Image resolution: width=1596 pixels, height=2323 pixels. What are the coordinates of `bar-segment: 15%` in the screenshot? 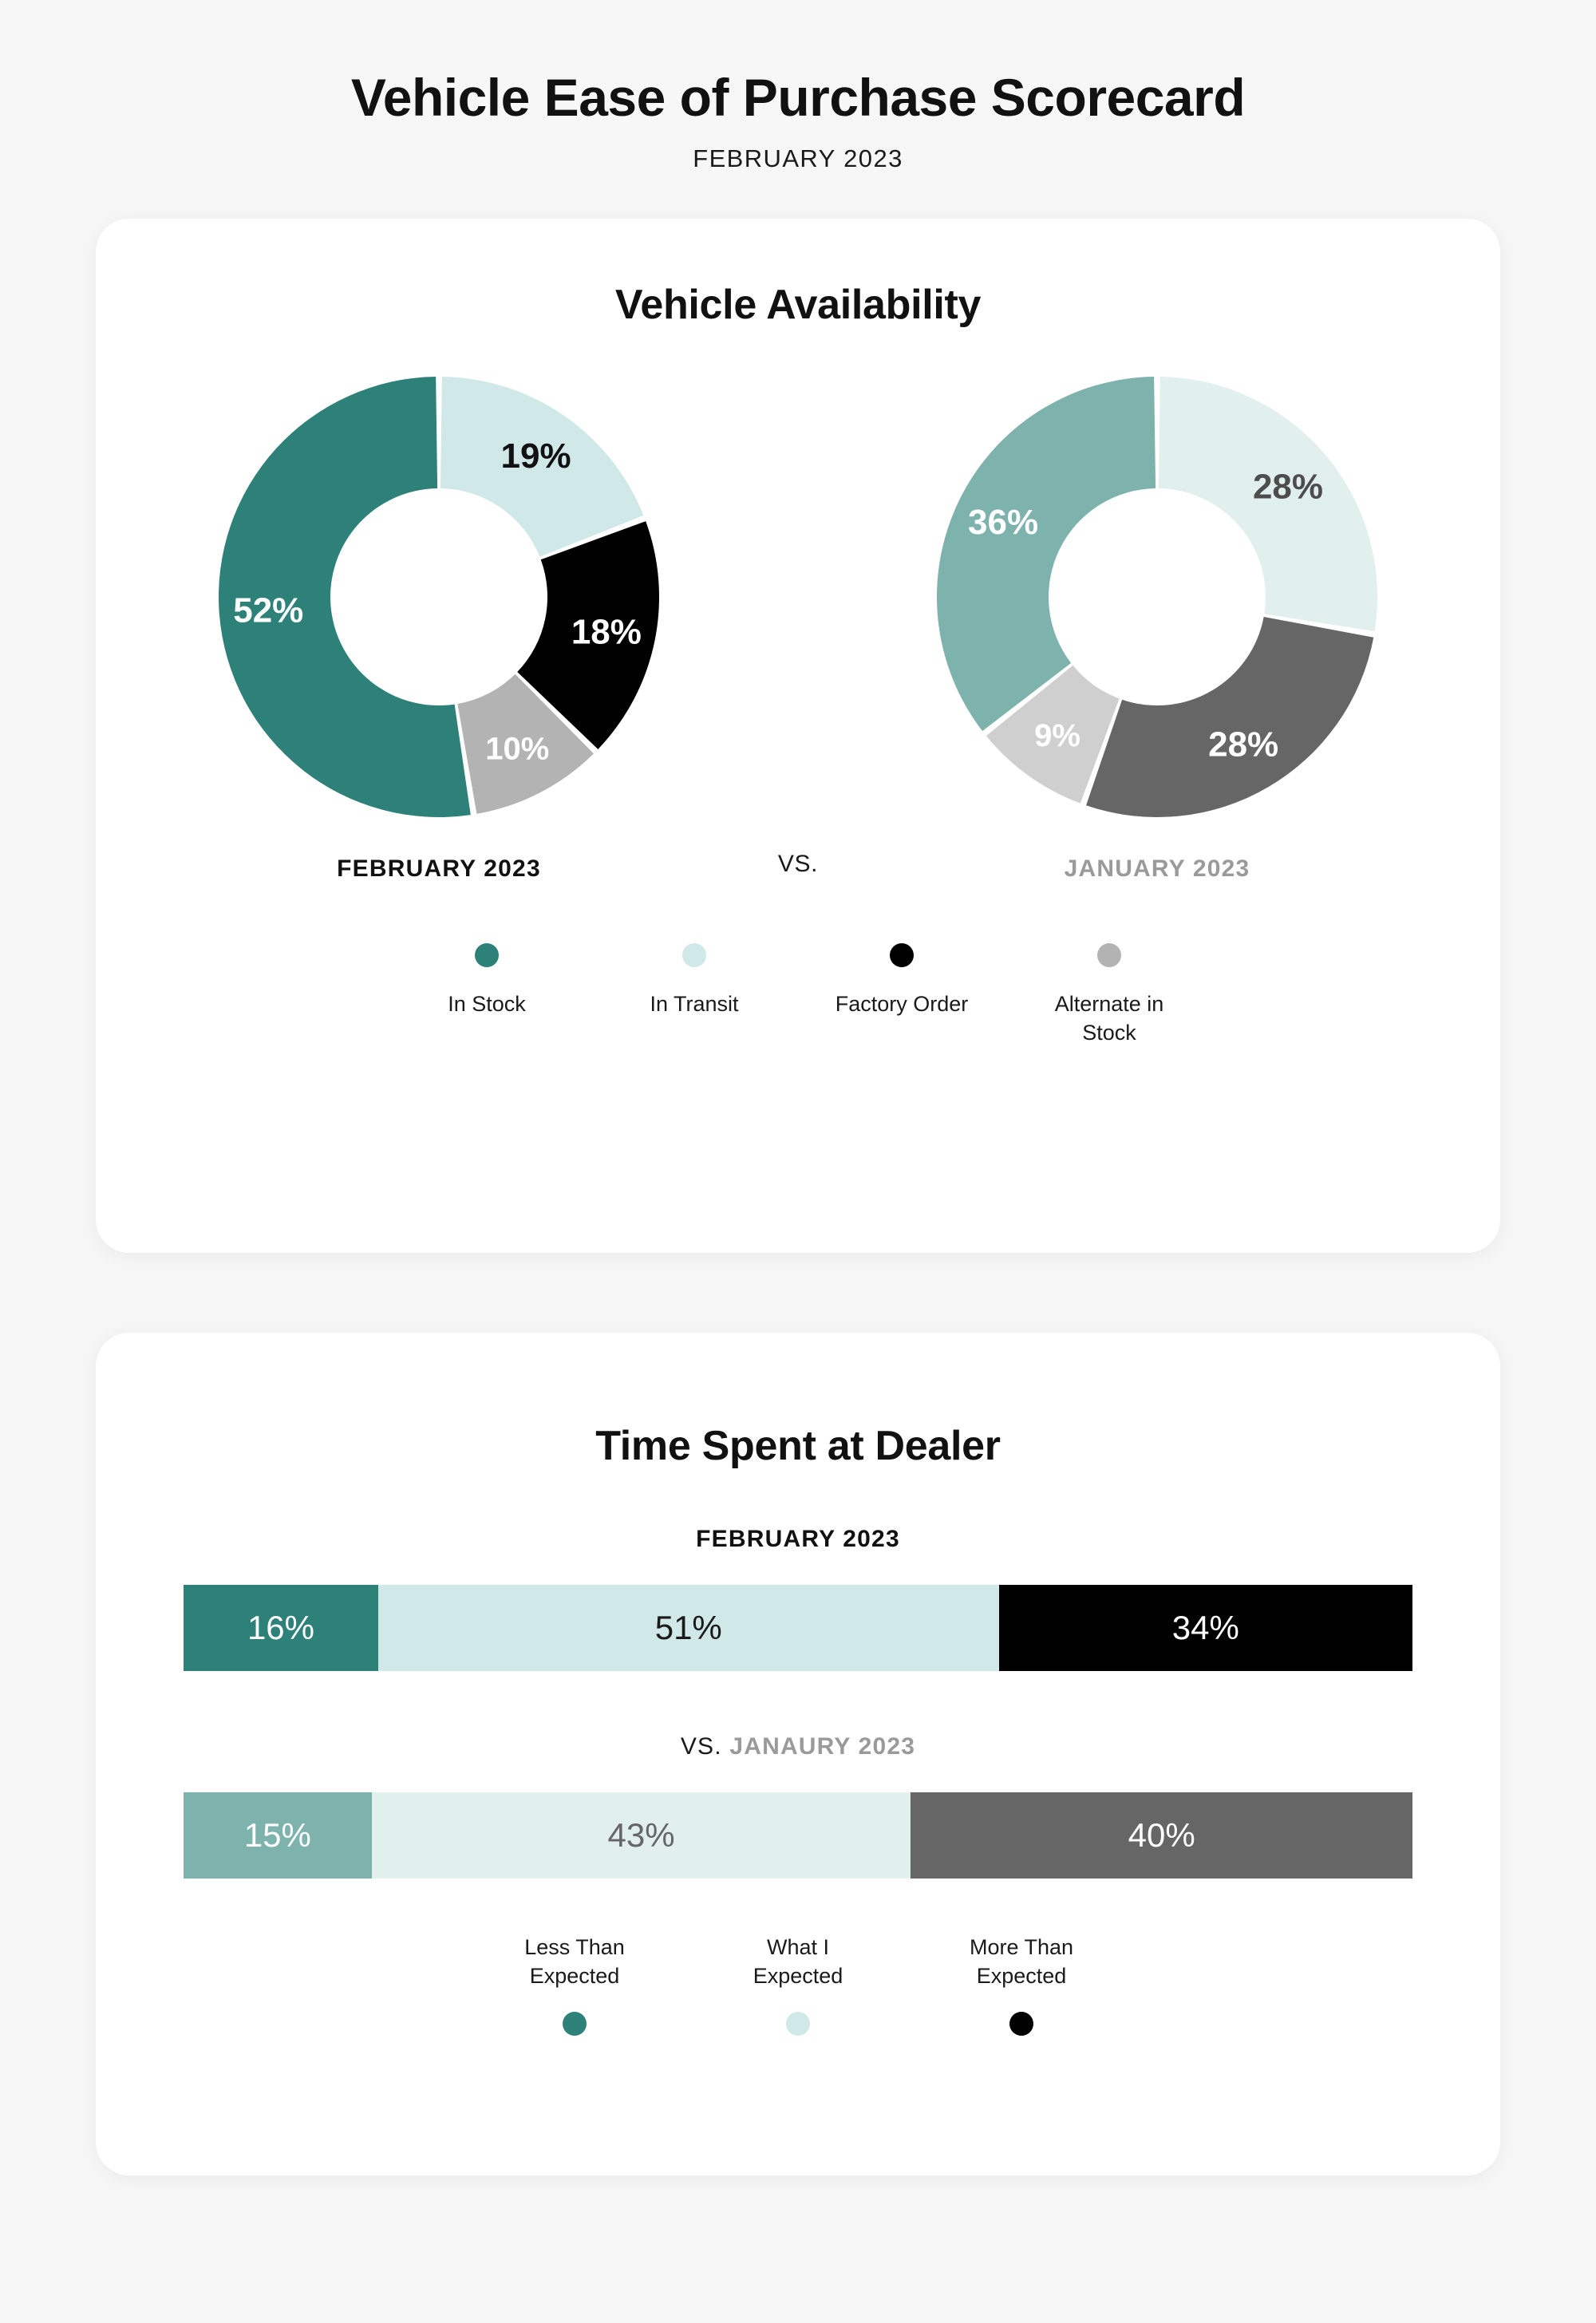 It's located at (278, 1835).